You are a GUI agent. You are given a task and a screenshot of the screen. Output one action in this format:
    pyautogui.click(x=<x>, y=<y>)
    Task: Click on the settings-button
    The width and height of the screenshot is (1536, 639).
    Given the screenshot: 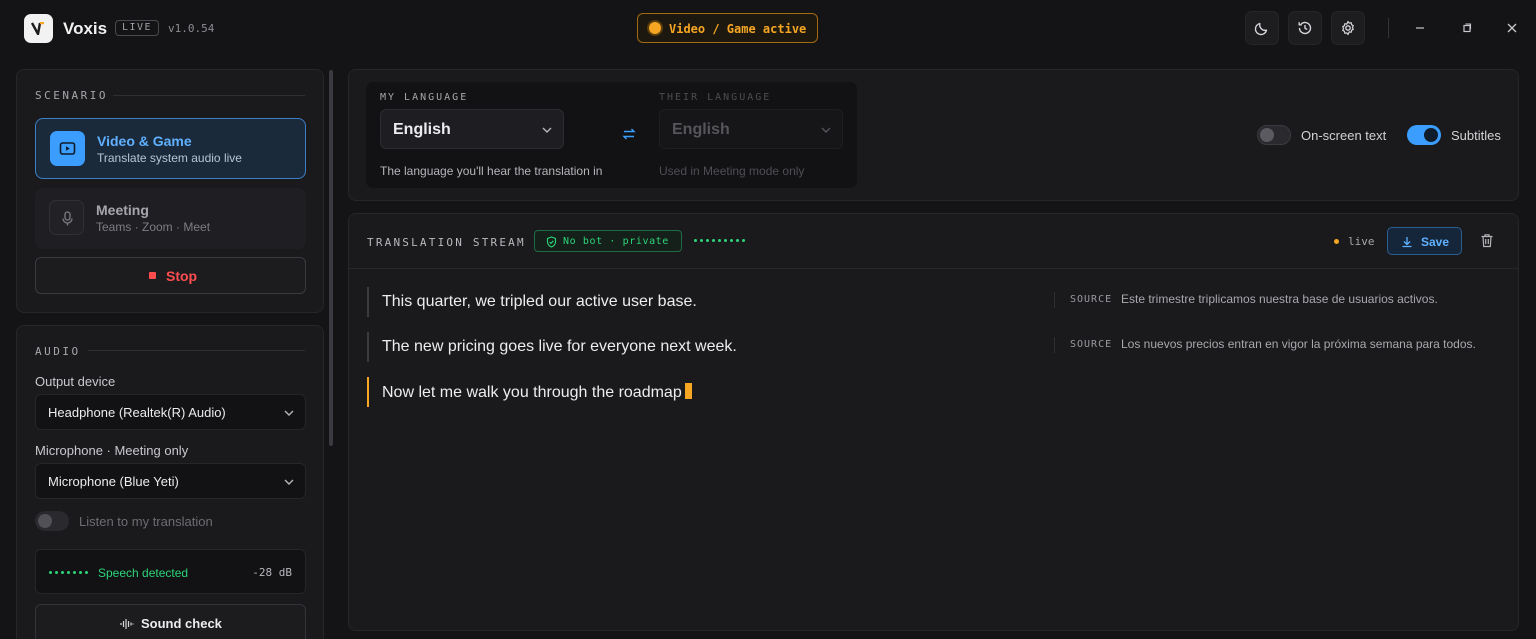 What is the action you would take?
    pyautogui.click(x=1348, y=28)
    